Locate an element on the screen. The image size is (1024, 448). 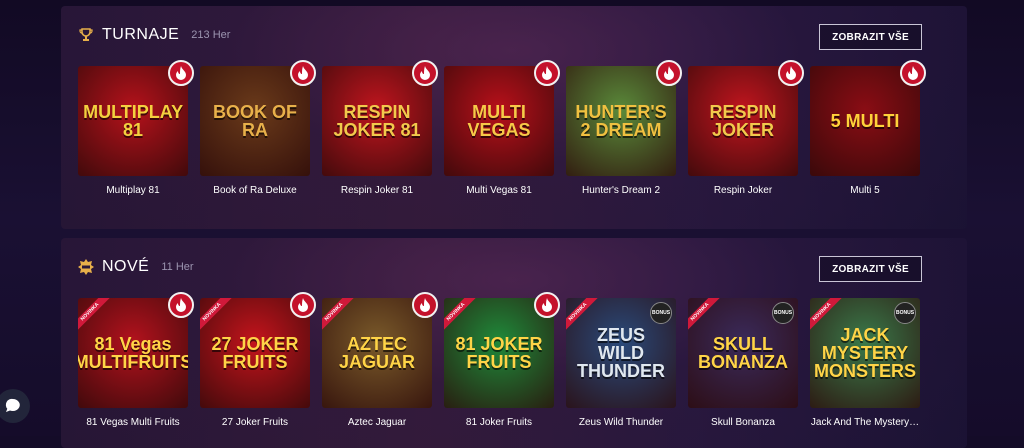
game-logo: JACK MYSTERY MONSTERS is located at coordinates (865, 353).